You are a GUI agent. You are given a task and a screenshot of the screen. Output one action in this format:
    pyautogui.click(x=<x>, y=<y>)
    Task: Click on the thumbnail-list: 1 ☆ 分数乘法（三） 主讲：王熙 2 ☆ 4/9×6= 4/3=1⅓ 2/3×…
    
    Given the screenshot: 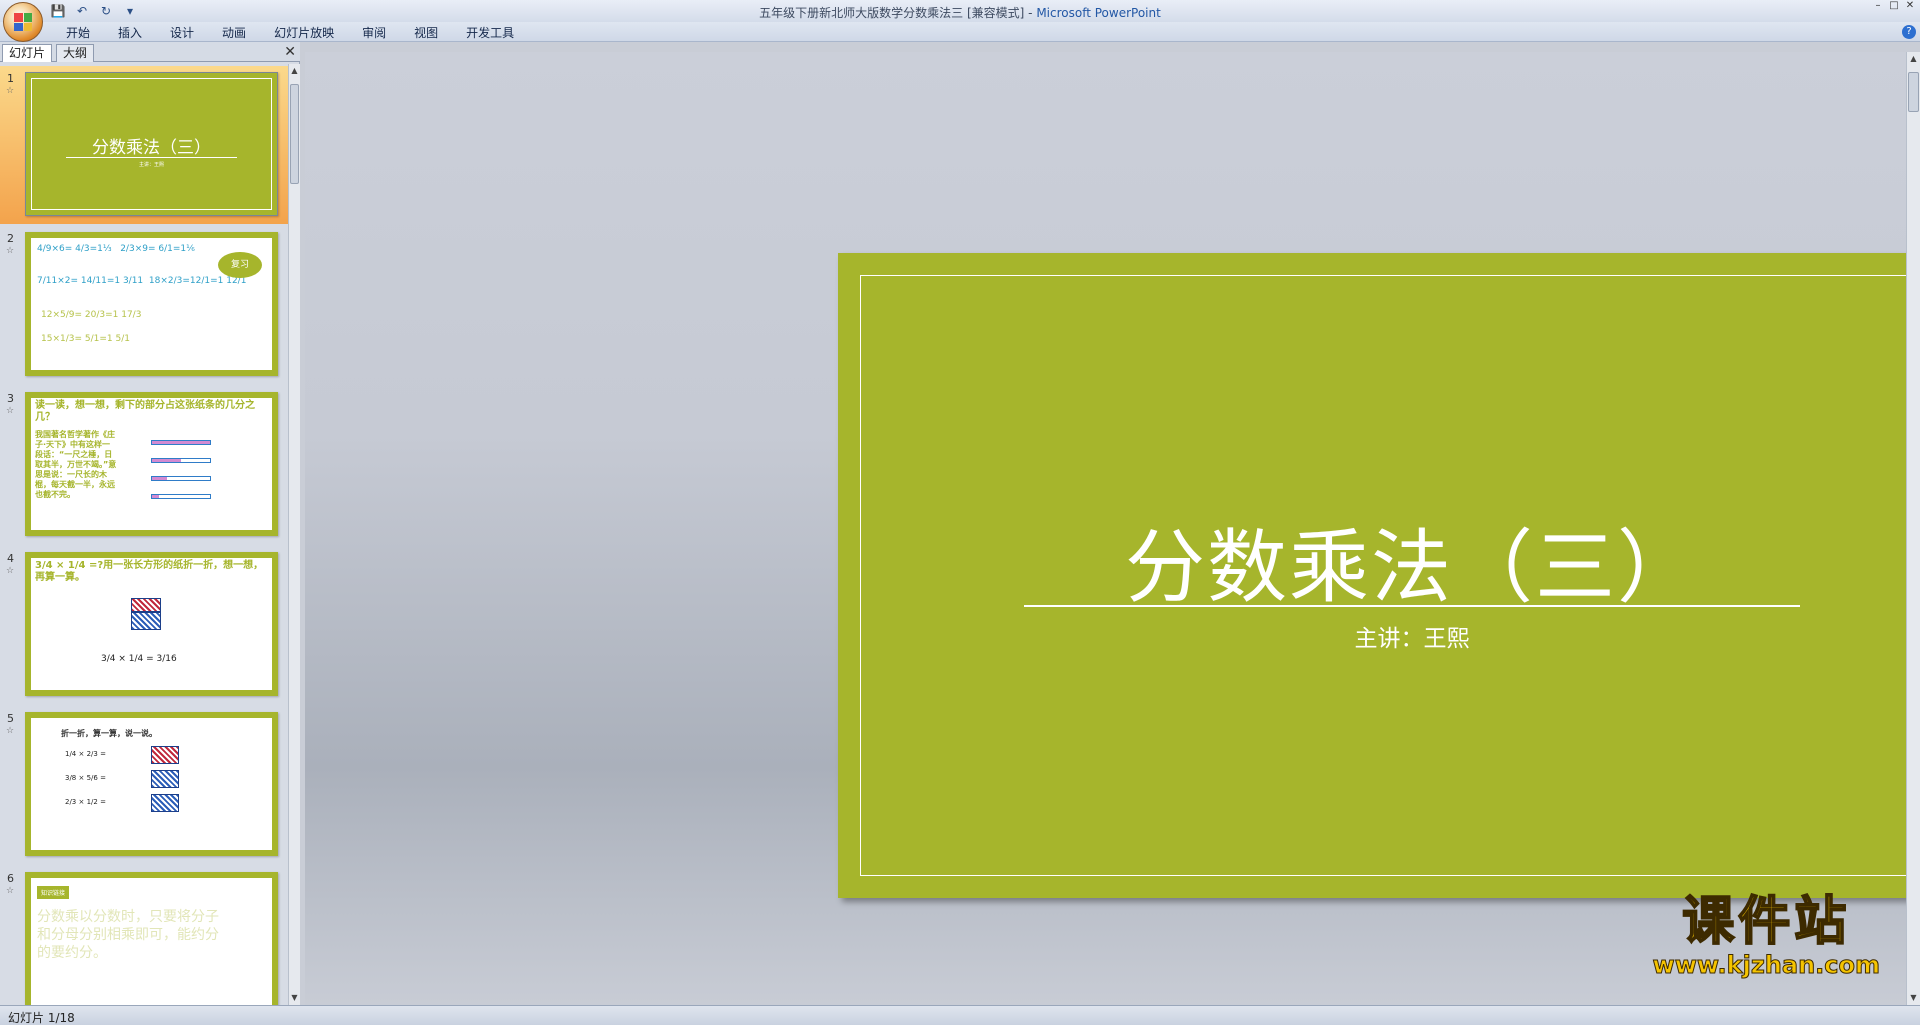 What is the action you would take?
    pyautogui.click(x=144, y=534)
    